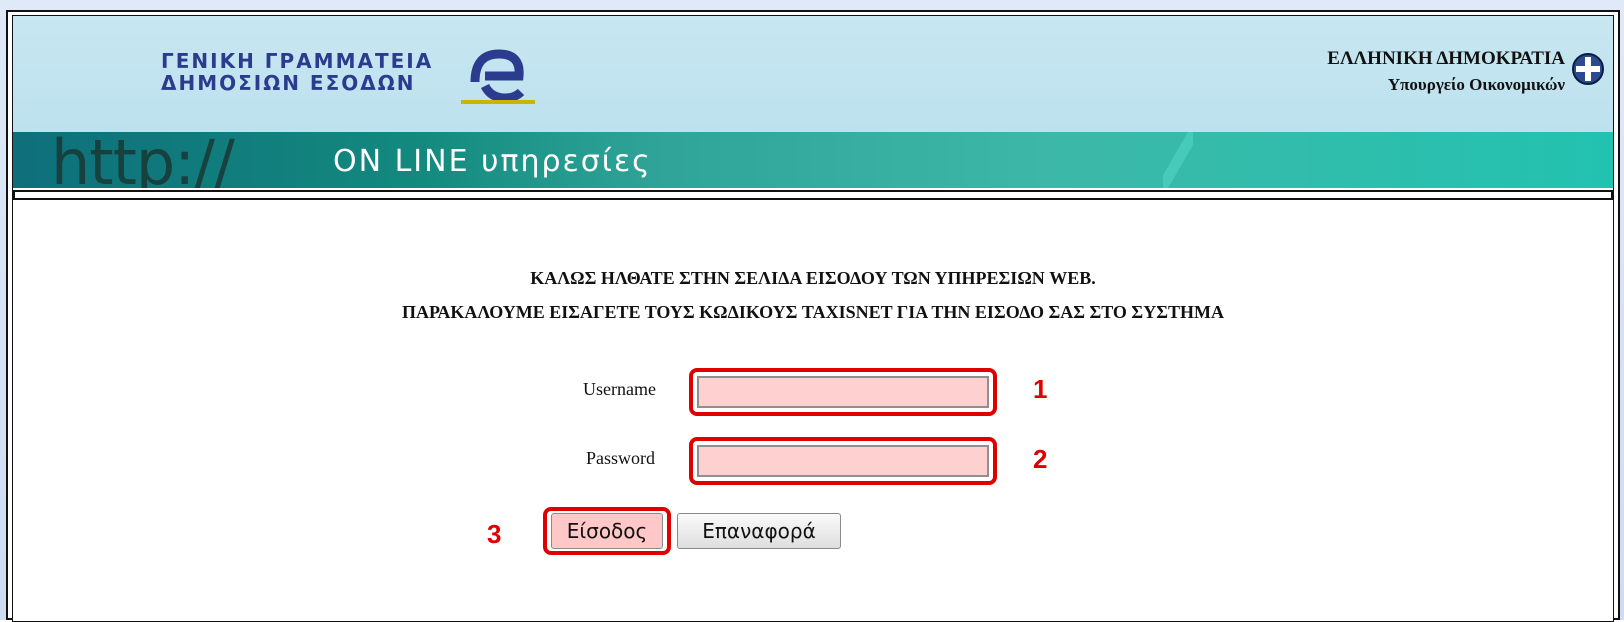  What do you see at coordinates (494, 534) in the screenshot?
I see `annotation-marker-3: 3` at bounding box center [494, 534].